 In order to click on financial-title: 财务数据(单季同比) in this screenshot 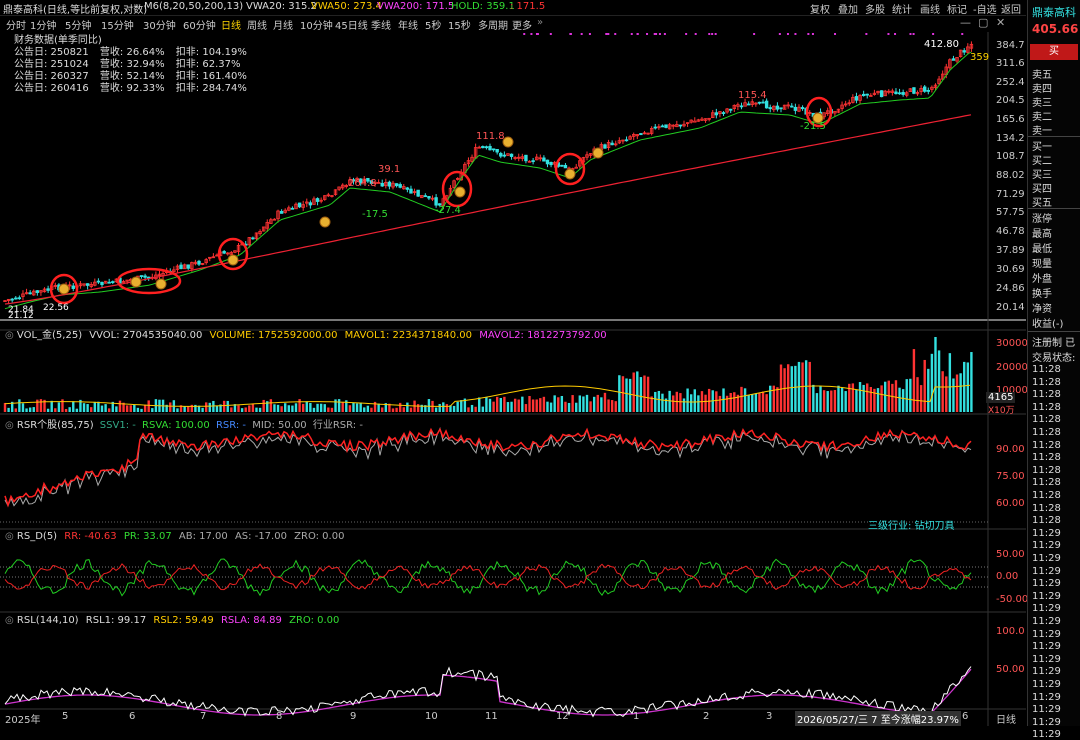, I will do `click(58, 40)`.